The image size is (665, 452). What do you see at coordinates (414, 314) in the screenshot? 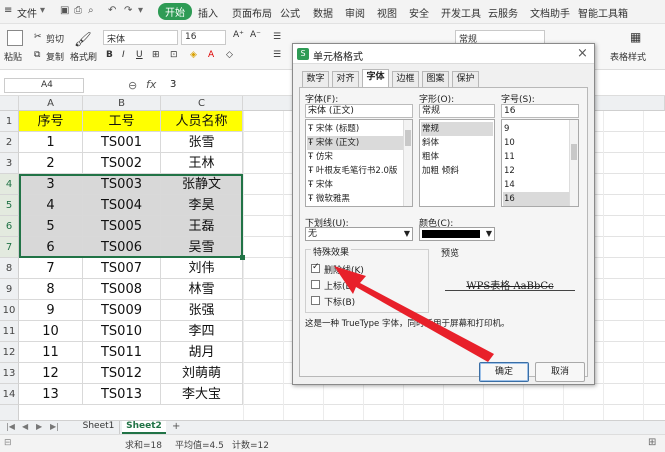
I see `annotation-arrow-icon` at bounding box center [414, 314].